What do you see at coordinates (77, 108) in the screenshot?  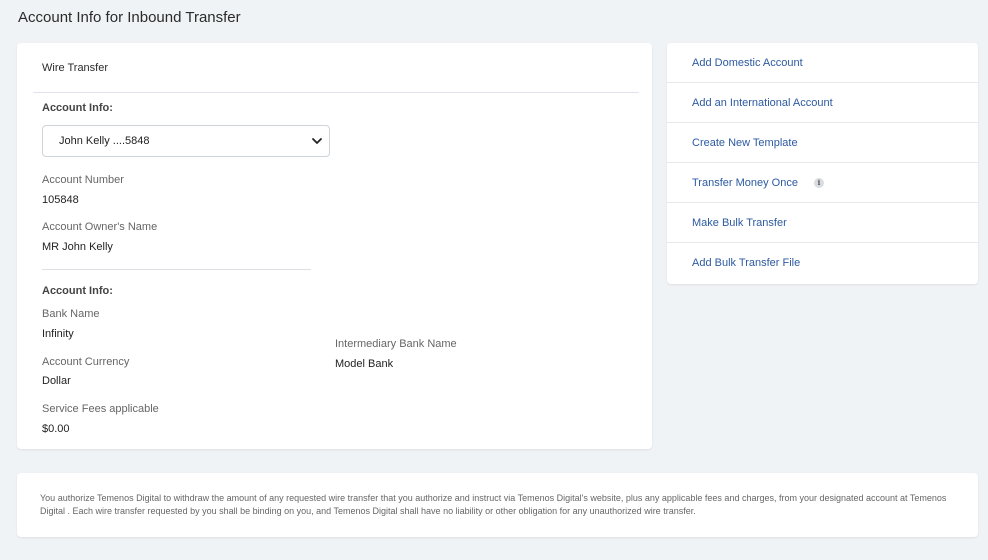 I see `account-section-label: Account Info:` at bounding box center [77, 108].